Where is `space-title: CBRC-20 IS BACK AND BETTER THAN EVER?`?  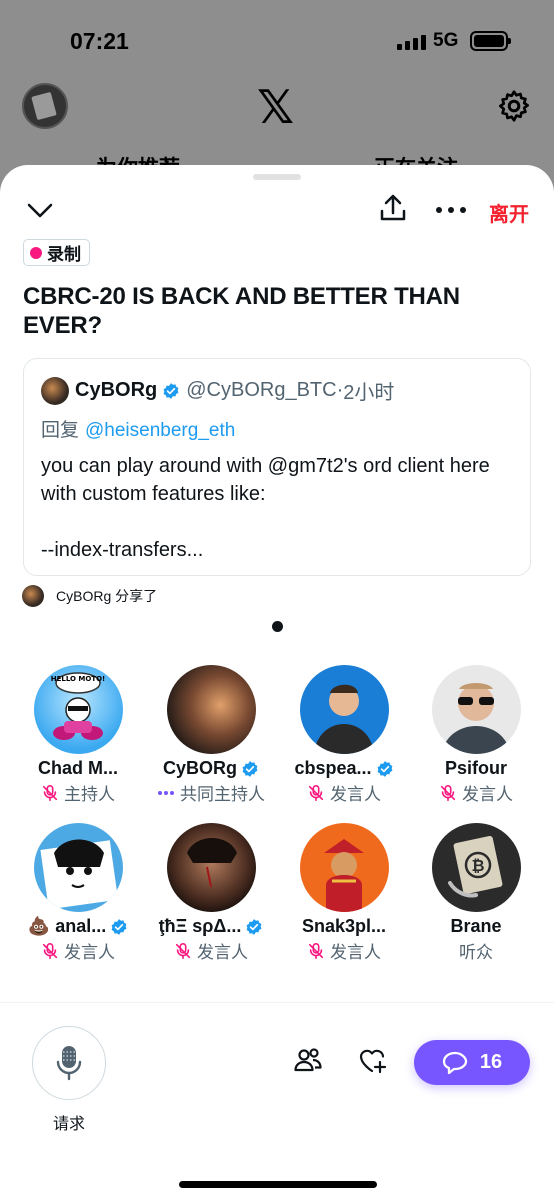 space-title: CBRC-20 IS BACK AND BETTER THAN EVER? is located at coordinates (241, 311).